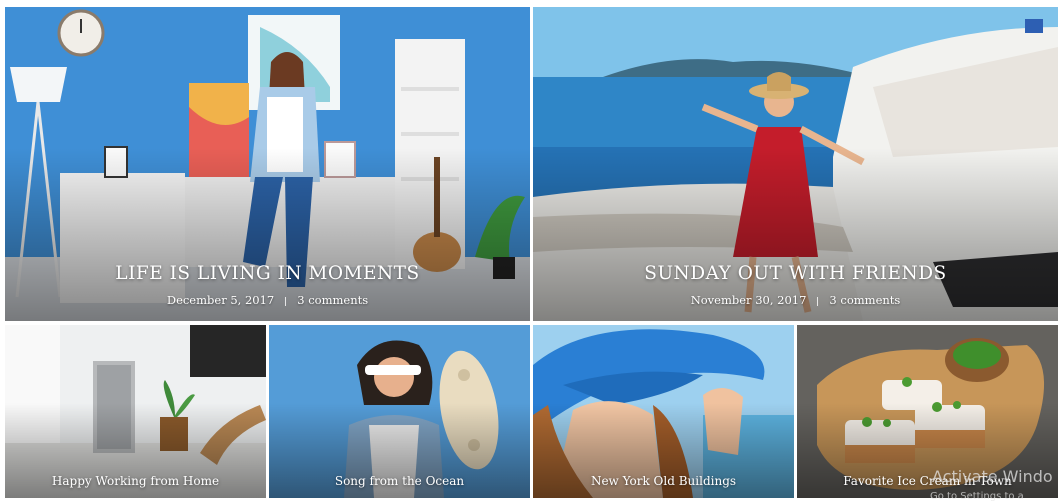 This screenshot has width=1063, height=503. I want to click on post-title: New York Old Buildings, so click(663, 481).